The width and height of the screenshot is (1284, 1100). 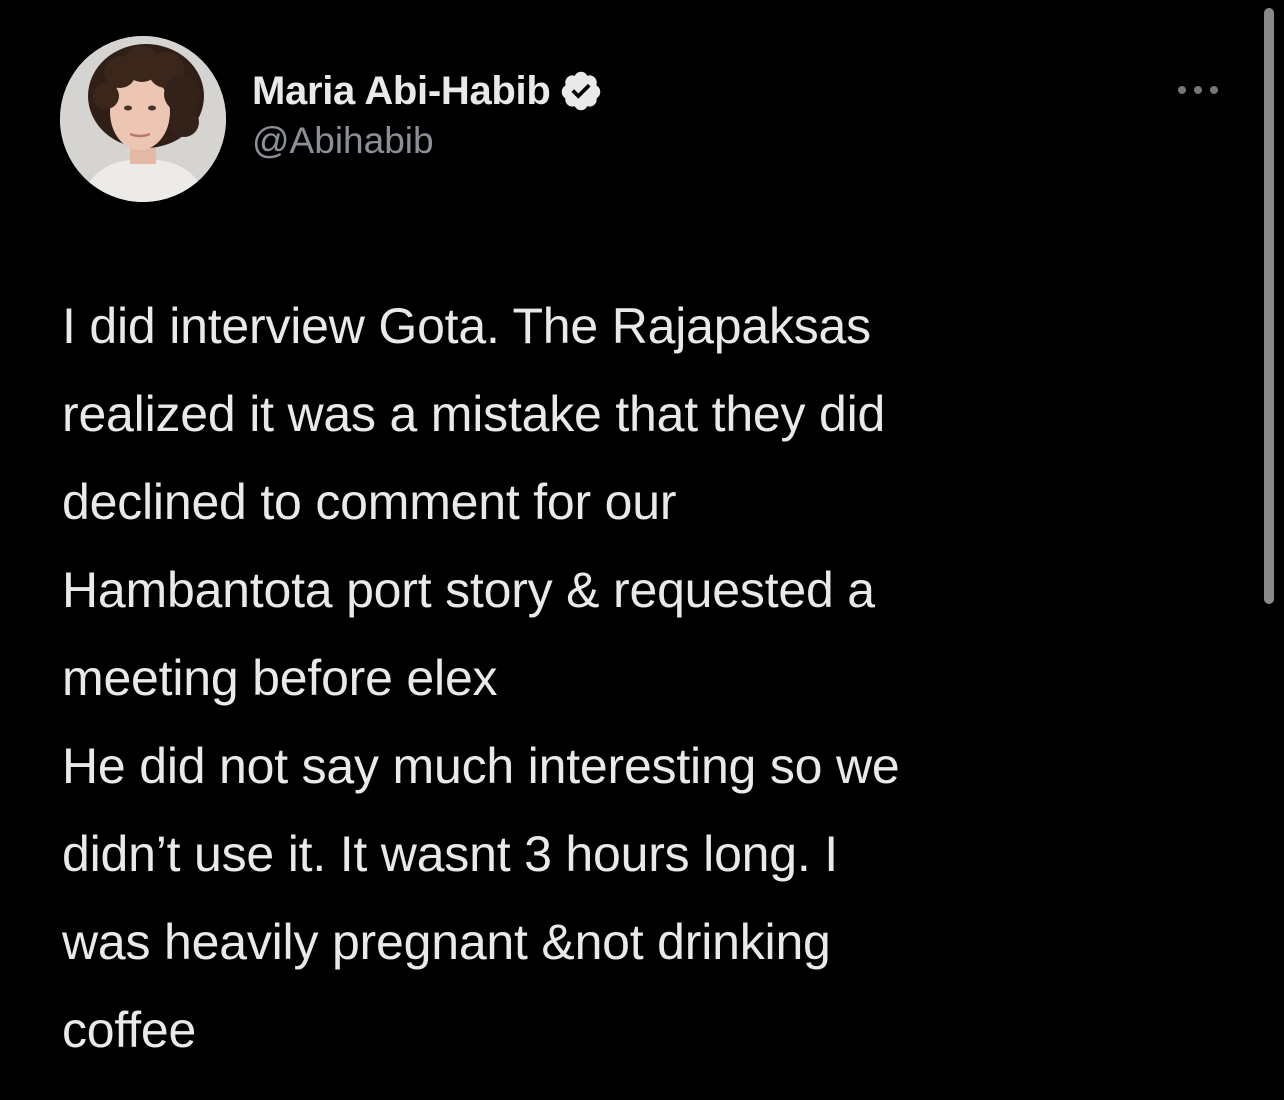 What do you see at coordinates (401, 91) in the screenshot?
I see `author-display-name: Maria Abi-Habib` at bounding box center [401, 91].